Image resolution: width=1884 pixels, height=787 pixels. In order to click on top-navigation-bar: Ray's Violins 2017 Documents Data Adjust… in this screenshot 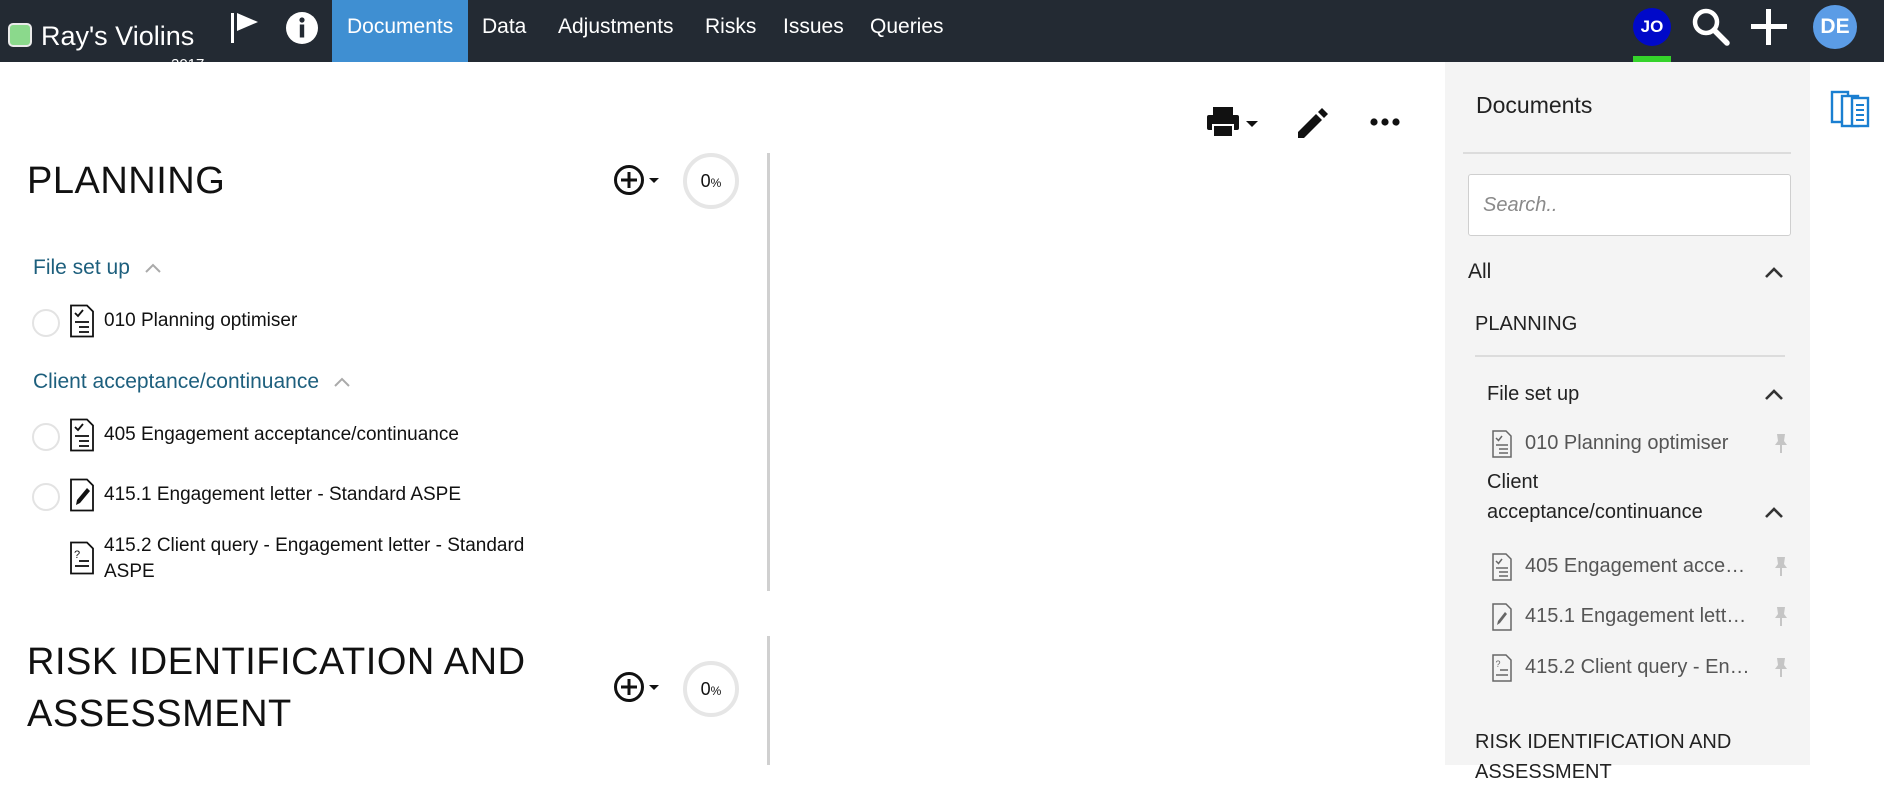, I will do `click(942, 36)`.